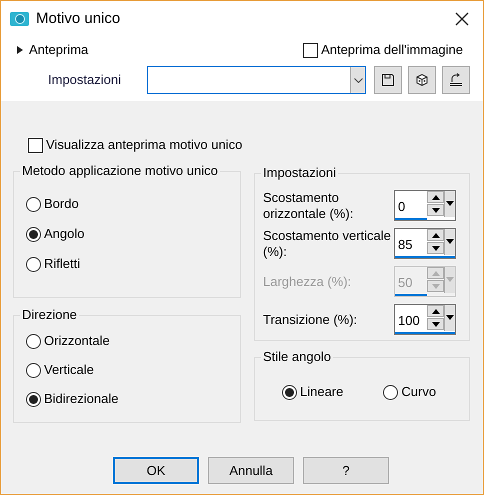 The height and width of the screenshot is (495, 484). What do you see at coordinates (52, 50) in the screenshot?
I see `preview-toggle: Anteprima` at bounding box center [52, 50].